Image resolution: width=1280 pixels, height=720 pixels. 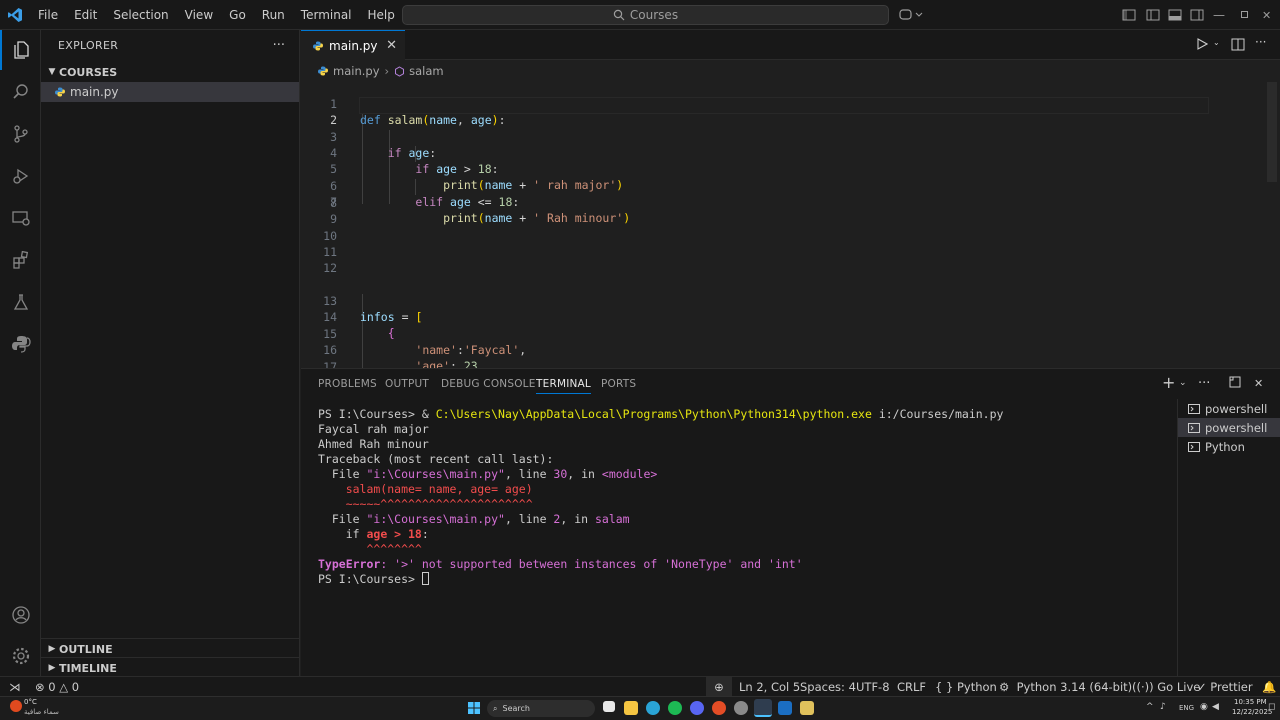 What do you see at coordinates (1204, 383) in the screenshot?
I see `panel-more-icon: ···` at bounding box center [1204, 383].